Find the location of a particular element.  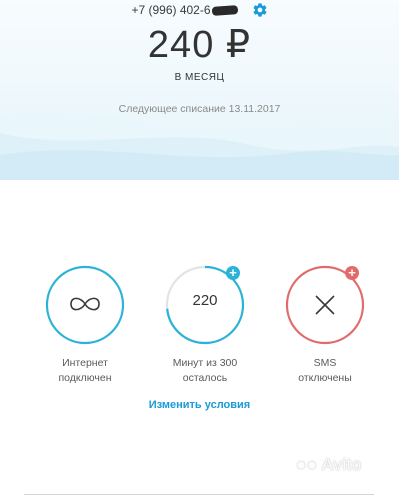

gear-icon is located at coordinates (260, 10).